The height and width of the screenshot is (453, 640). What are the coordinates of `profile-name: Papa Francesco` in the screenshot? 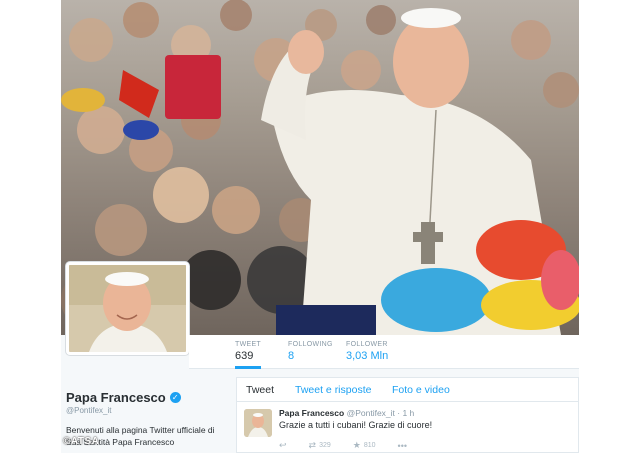 It's located at (116, 397).